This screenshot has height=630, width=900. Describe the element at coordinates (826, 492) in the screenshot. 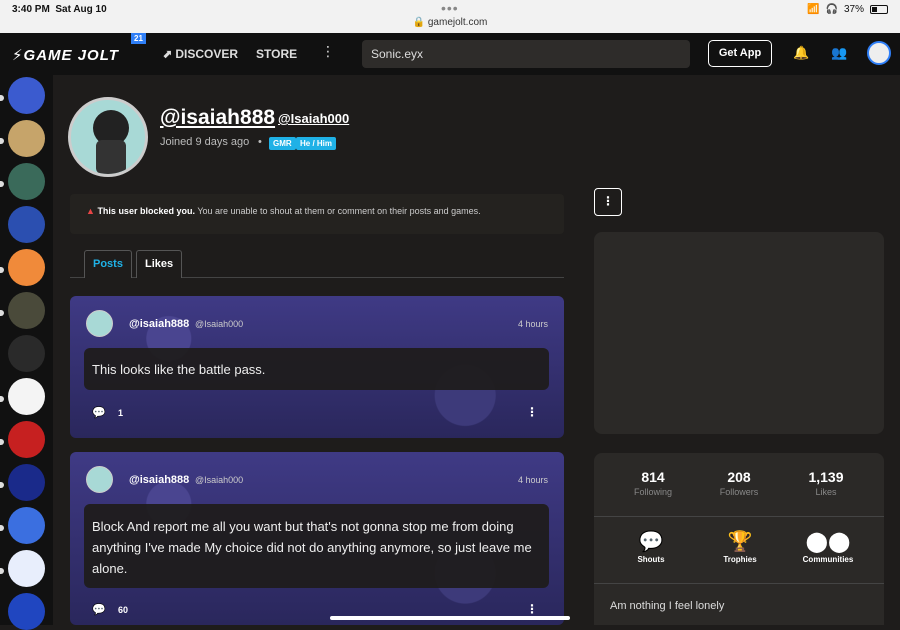

I see `stat-likes-label: Likes` at that location.